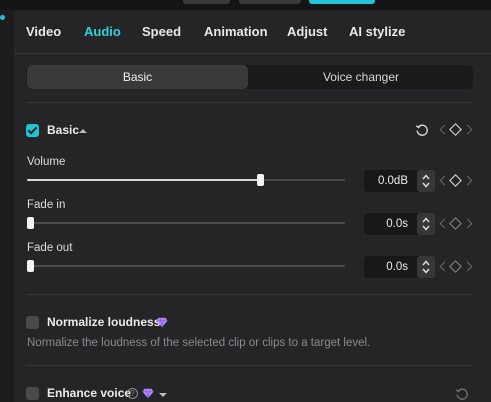  Describe the element at coordinates (377, 31) in the screenshot. I see `tab-ai-stylize: AI stylize` at that location.